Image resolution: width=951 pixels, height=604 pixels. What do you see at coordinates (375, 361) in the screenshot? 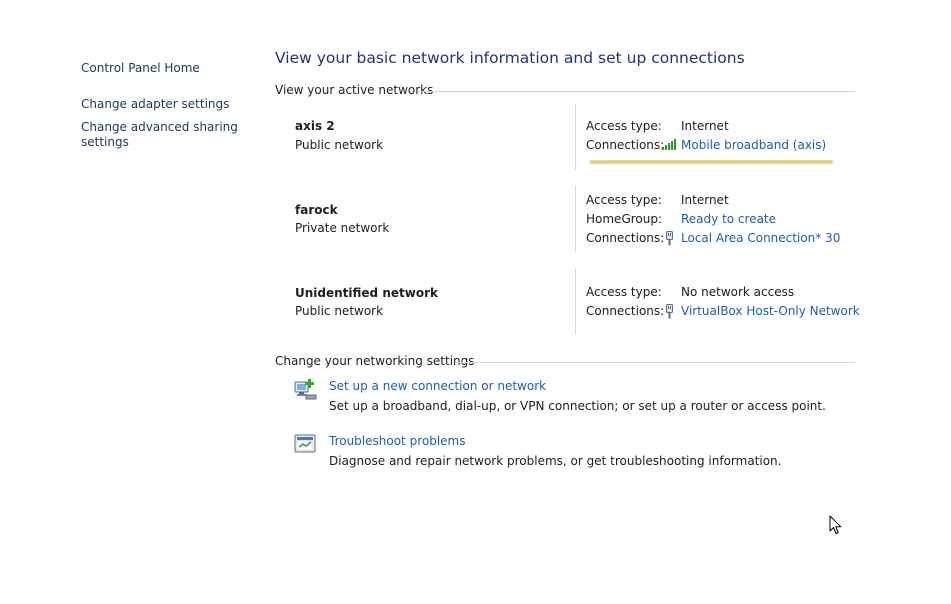
I see `change-settings-heading: Change your networking settings` at bounding box center [375, 361].